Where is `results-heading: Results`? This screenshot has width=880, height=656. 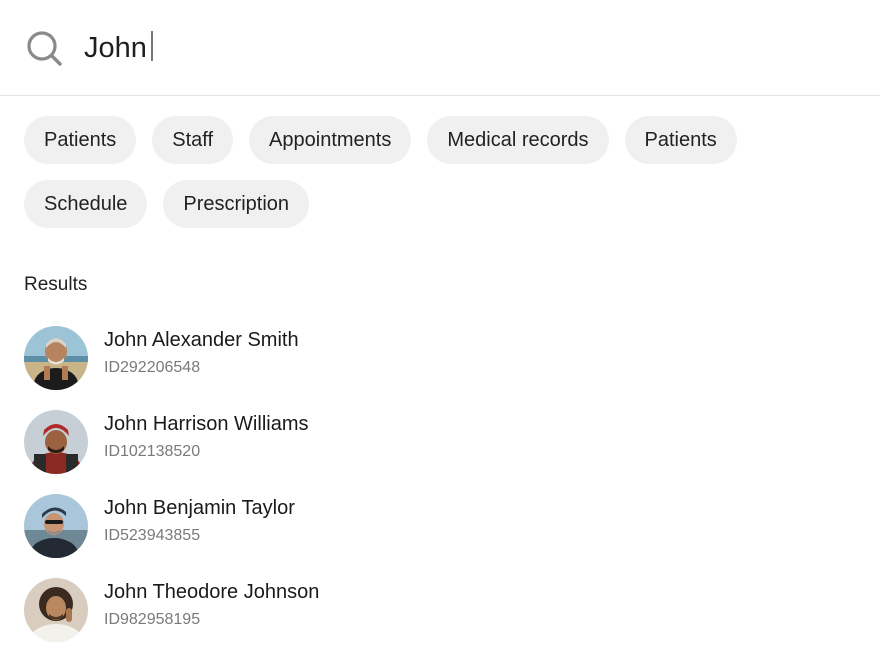
results-heading: Results is located at coordinates (56, 284).